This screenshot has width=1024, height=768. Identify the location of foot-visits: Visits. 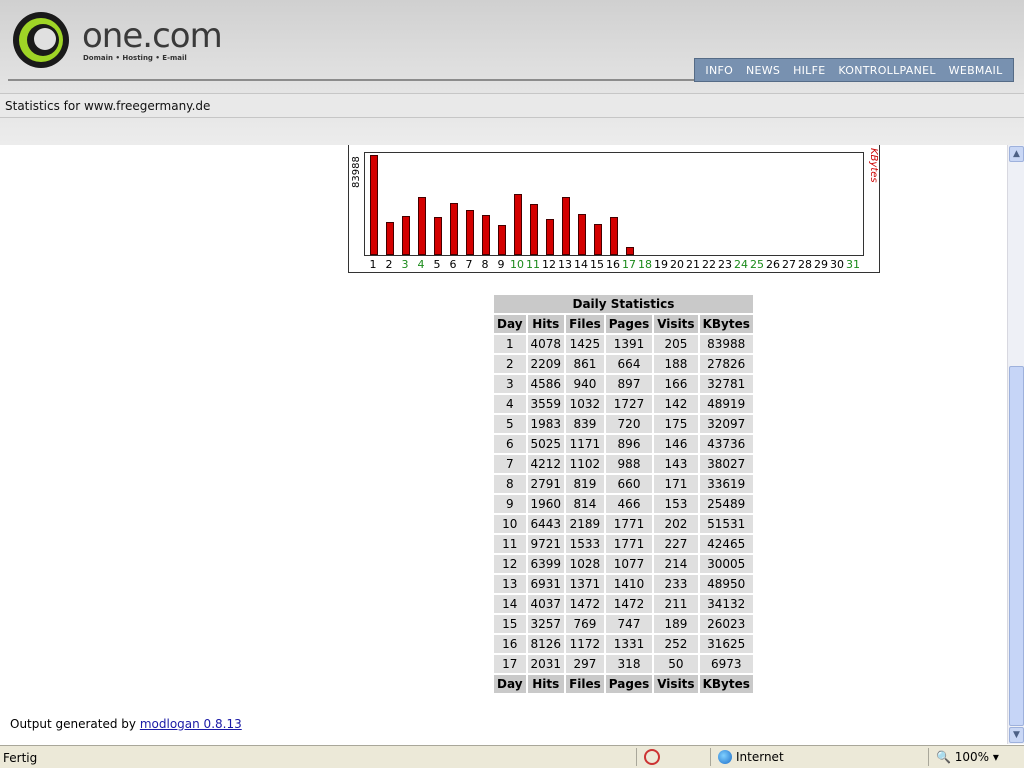
(676, 684).